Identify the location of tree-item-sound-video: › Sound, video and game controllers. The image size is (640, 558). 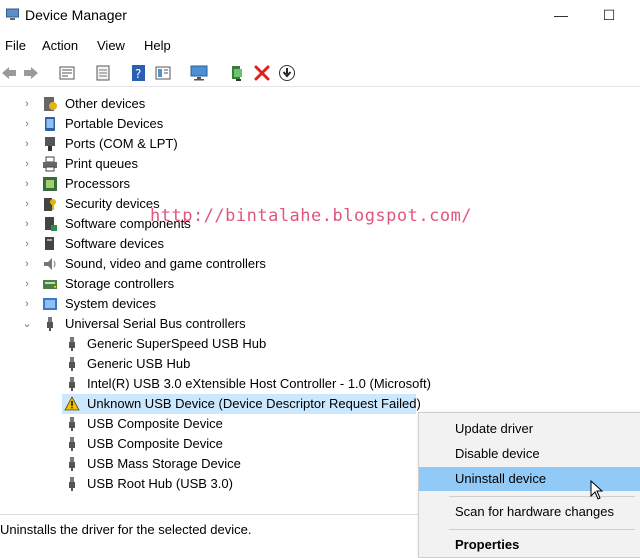
(320, 264).